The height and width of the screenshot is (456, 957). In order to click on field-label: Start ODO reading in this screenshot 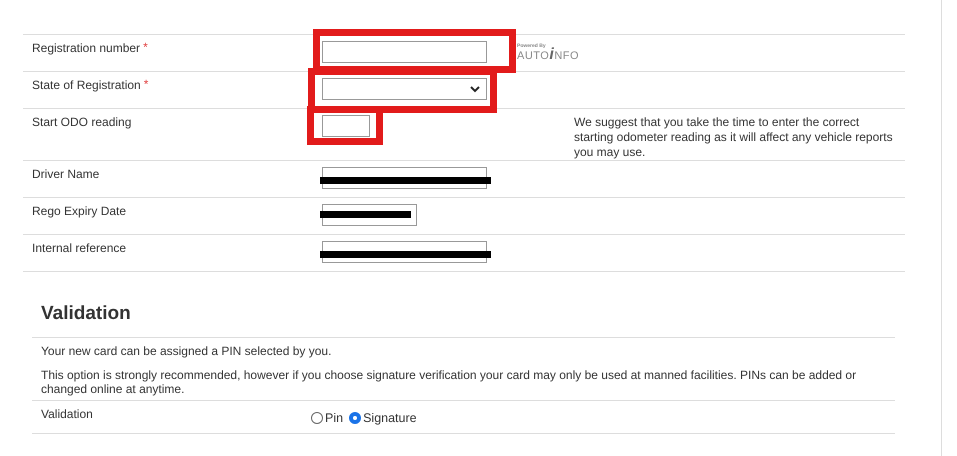, I will do `click(81, 122)`.